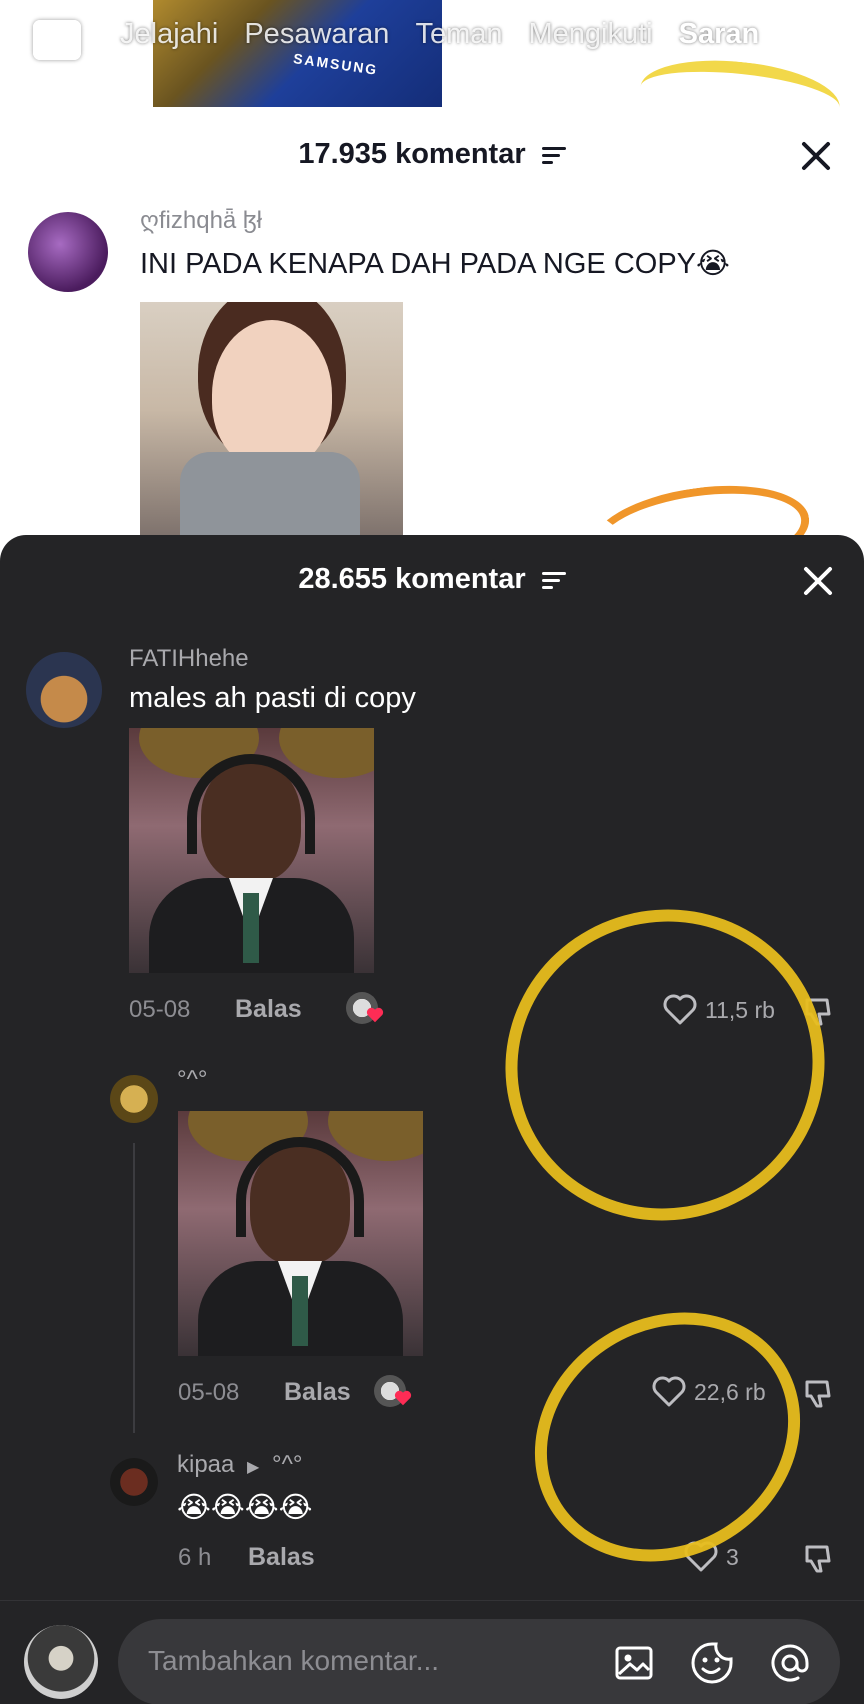 The image size is (864, 1704). I want to click on search-icon, so click(807, 39).